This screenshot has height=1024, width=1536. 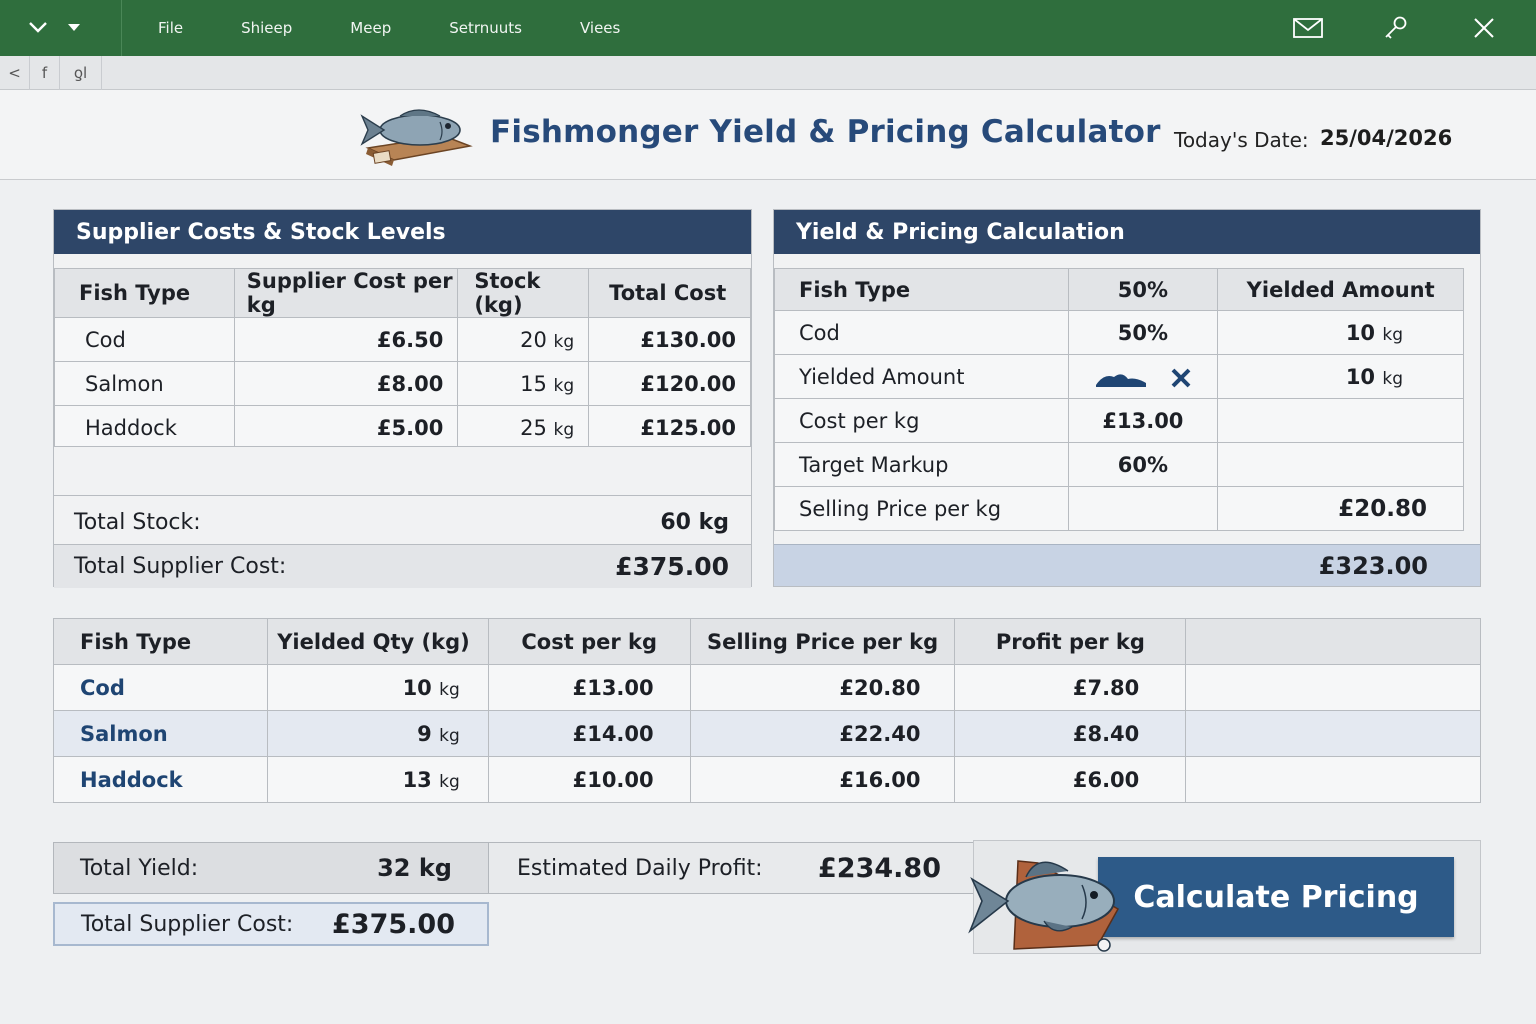 I want to click on table-row: Haddock £5.00 25 kg £125.00, so click(x=402, y=427).